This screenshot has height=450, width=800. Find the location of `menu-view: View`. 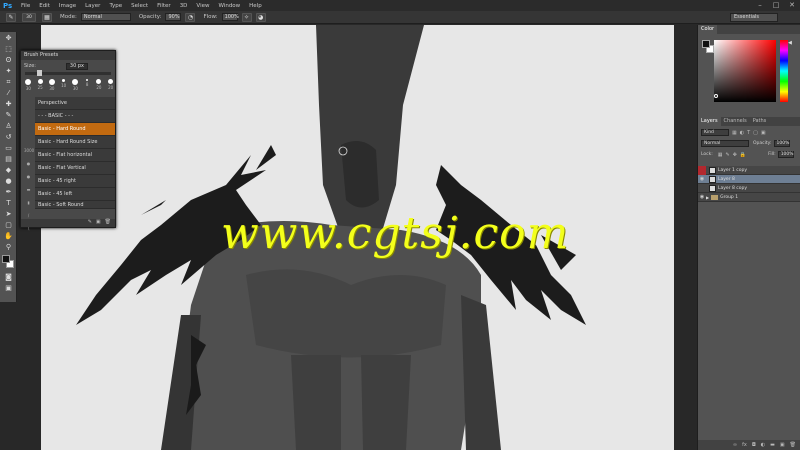

menu-view: View is located at coordinates (202, 6).